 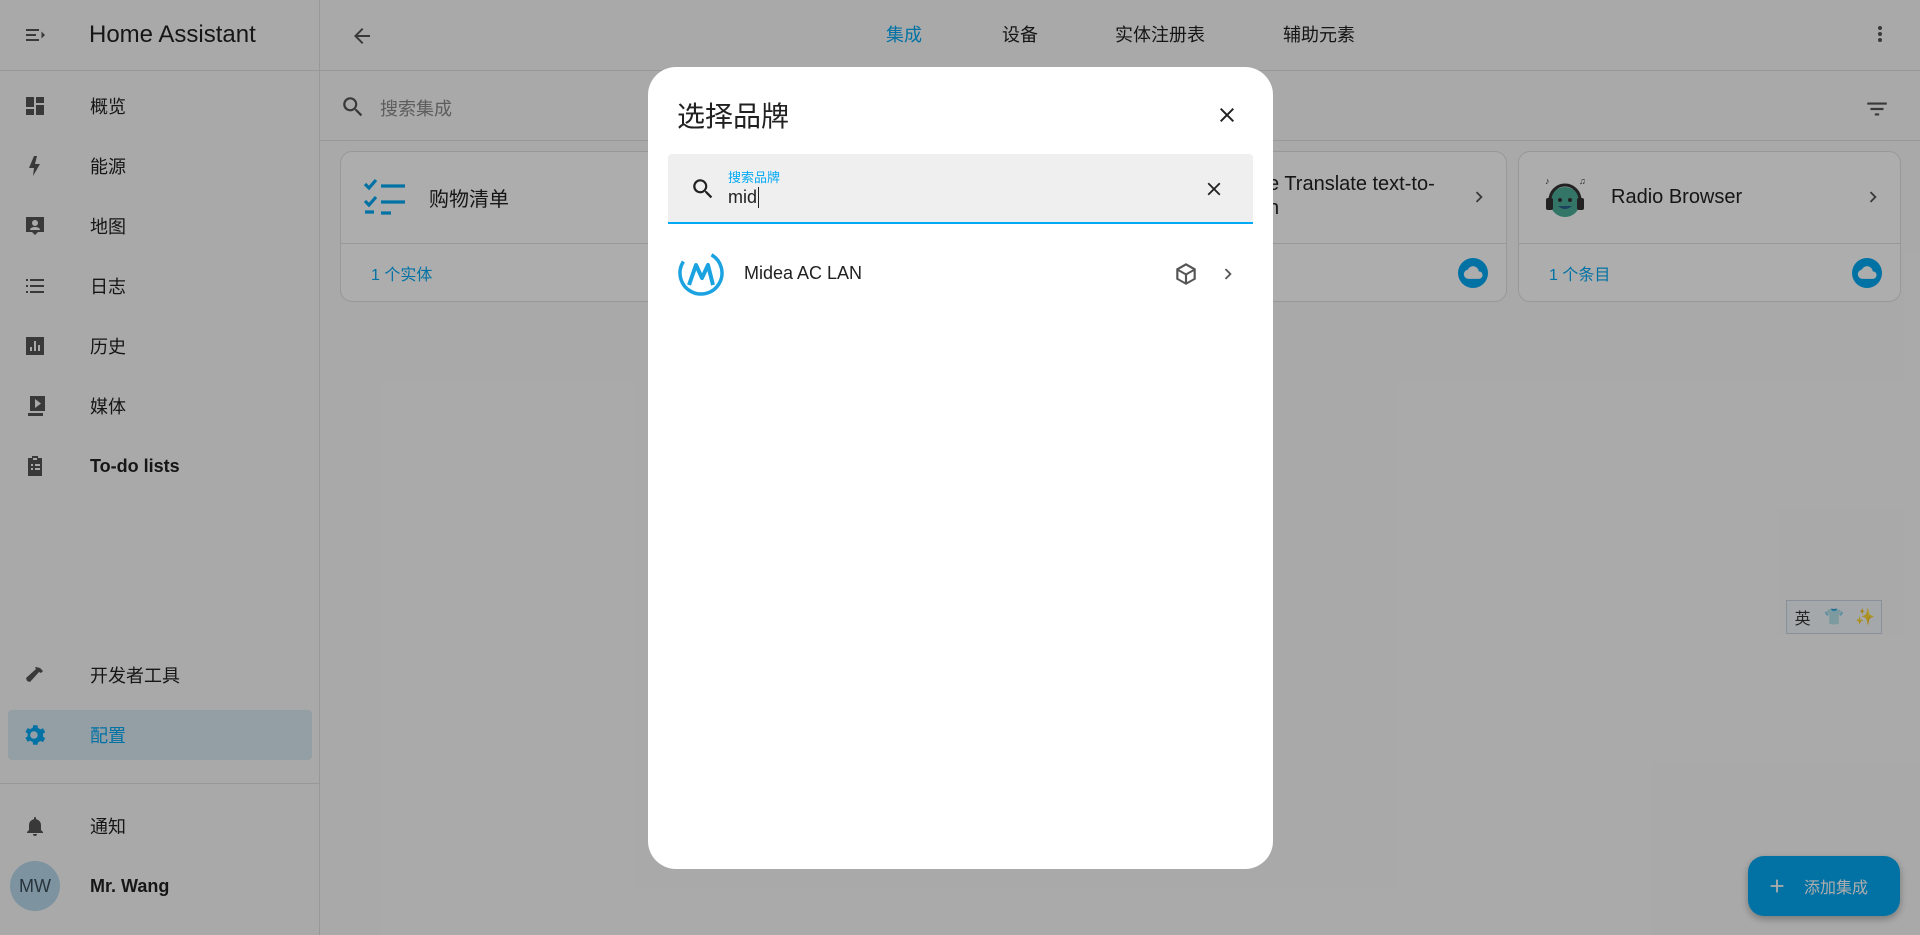 What do you see at coordinates (701, 273) in the screenshot?
I see `midea-logo` at bounding box center [701, 273].